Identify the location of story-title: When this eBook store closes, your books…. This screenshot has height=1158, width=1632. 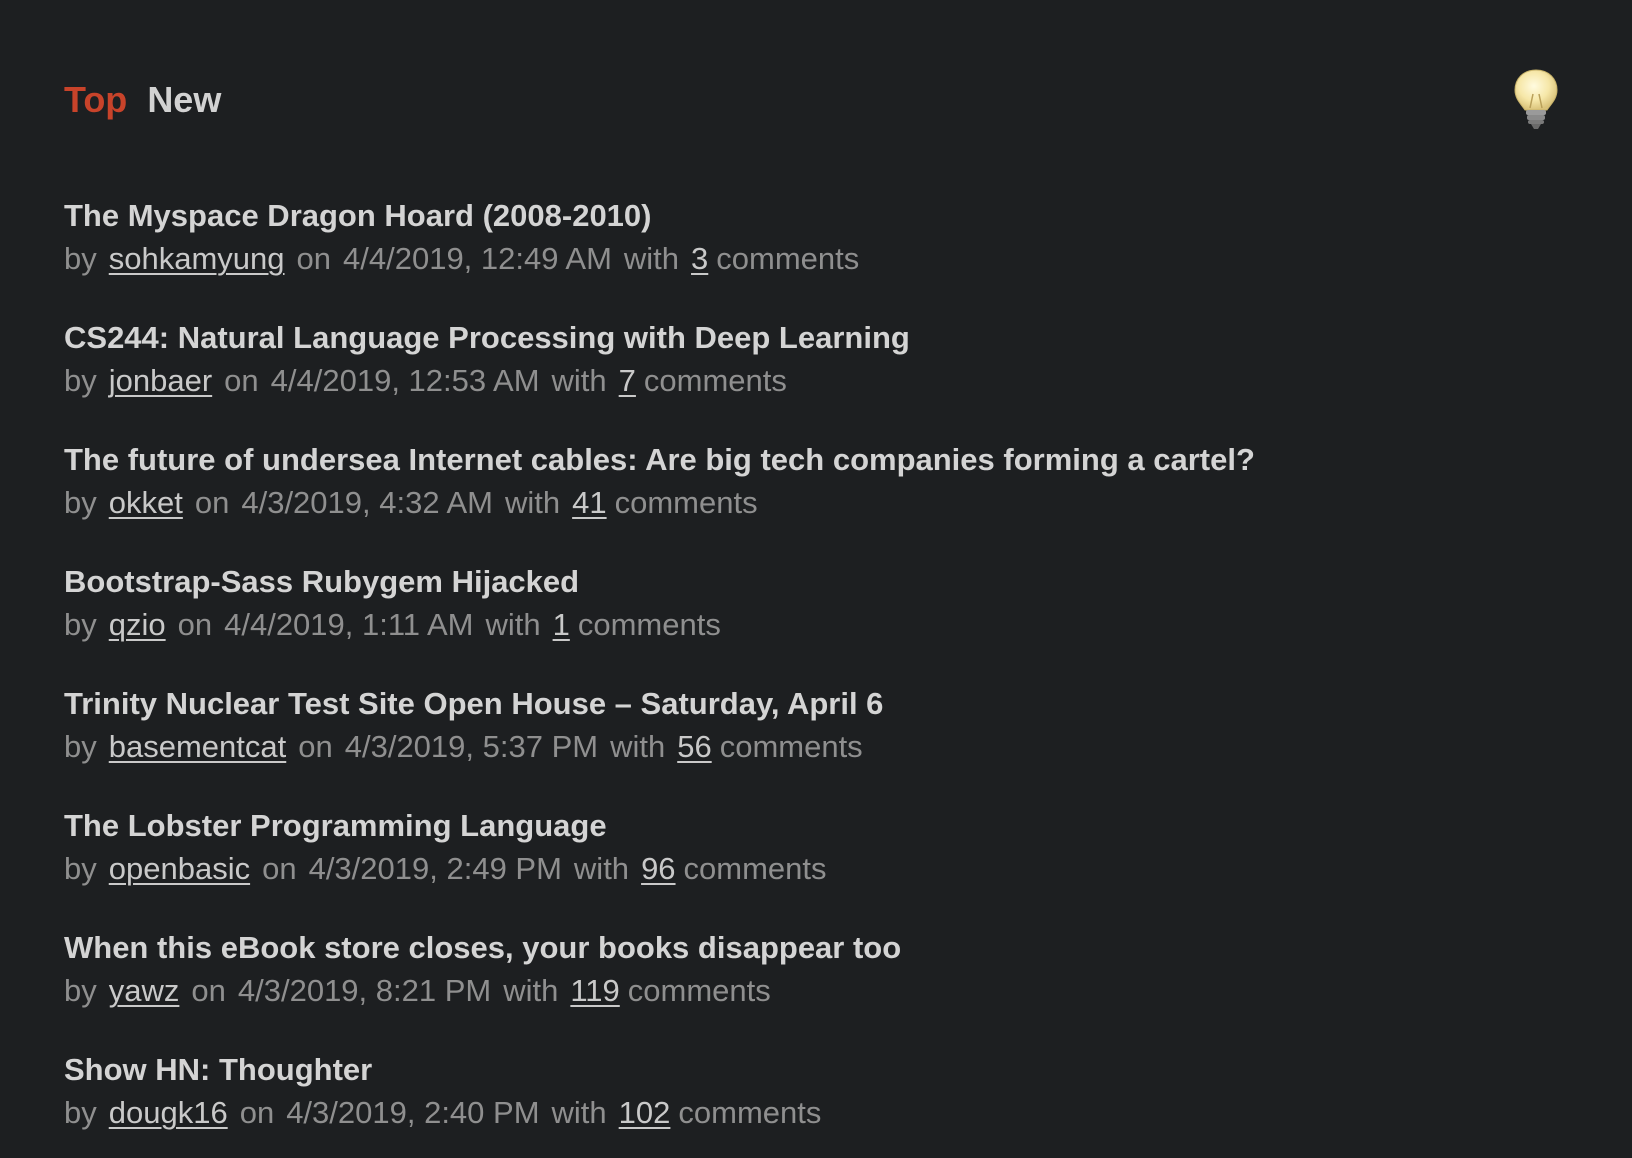
(824, 948).